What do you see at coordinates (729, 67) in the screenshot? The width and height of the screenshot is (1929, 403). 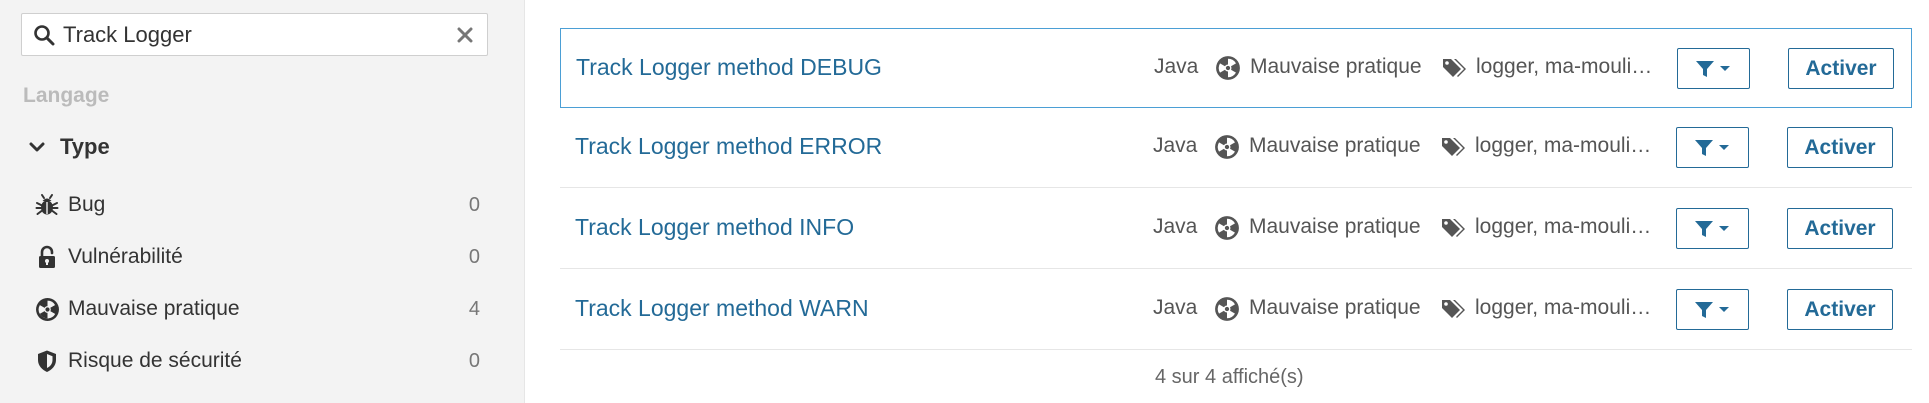 I see `rule-name-link: Track Logger method DEBUG` at bounding box center [729, 67].